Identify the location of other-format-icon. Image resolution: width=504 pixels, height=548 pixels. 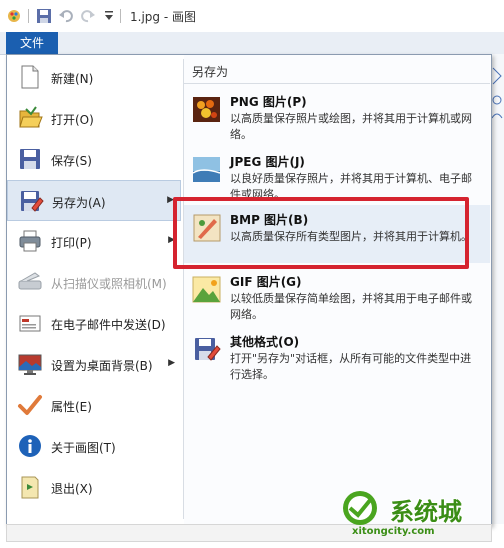
(207, 350).